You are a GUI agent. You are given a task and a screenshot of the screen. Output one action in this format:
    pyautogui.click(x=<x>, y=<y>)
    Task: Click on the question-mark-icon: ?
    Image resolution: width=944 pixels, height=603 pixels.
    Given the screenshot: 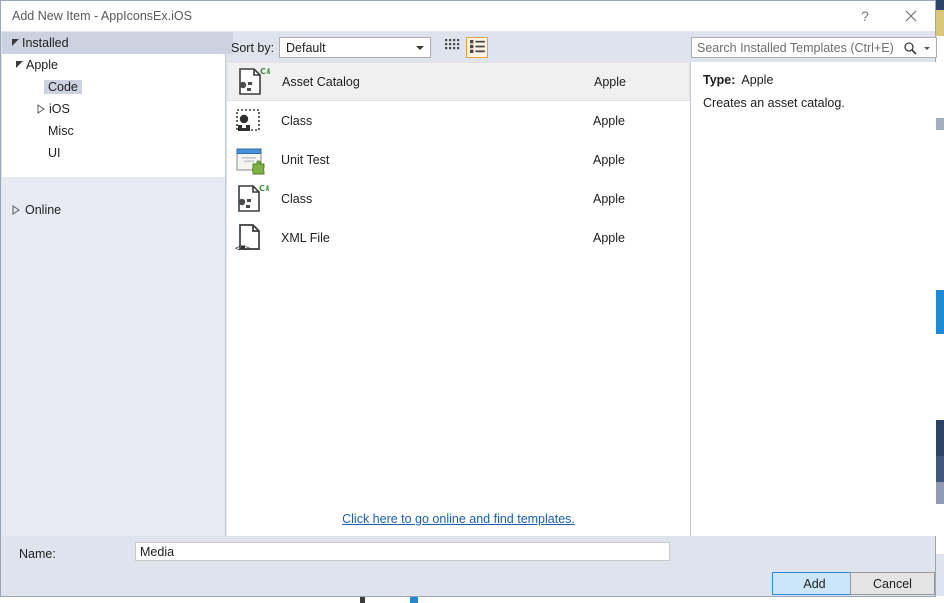 What is the action you would take?
    pyautogui.click(x=865, y=16)
    